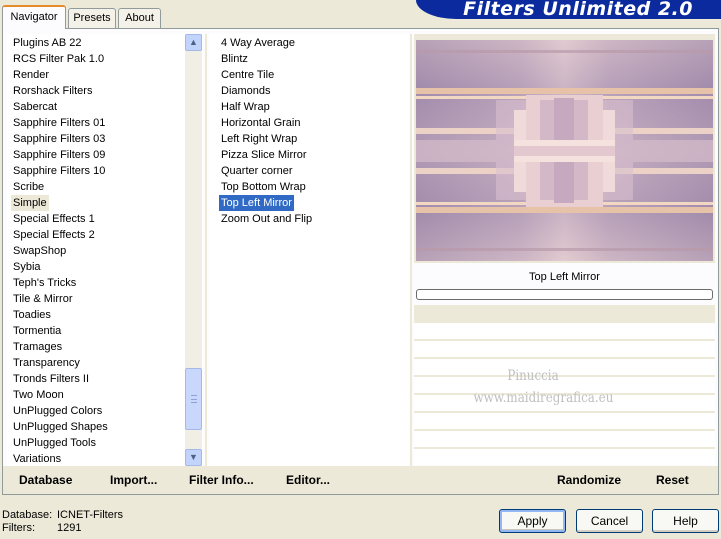 The height and width of the screenshot is (539, 721). I want to click on category-item: Rorshack Filters, so click(52, 91).